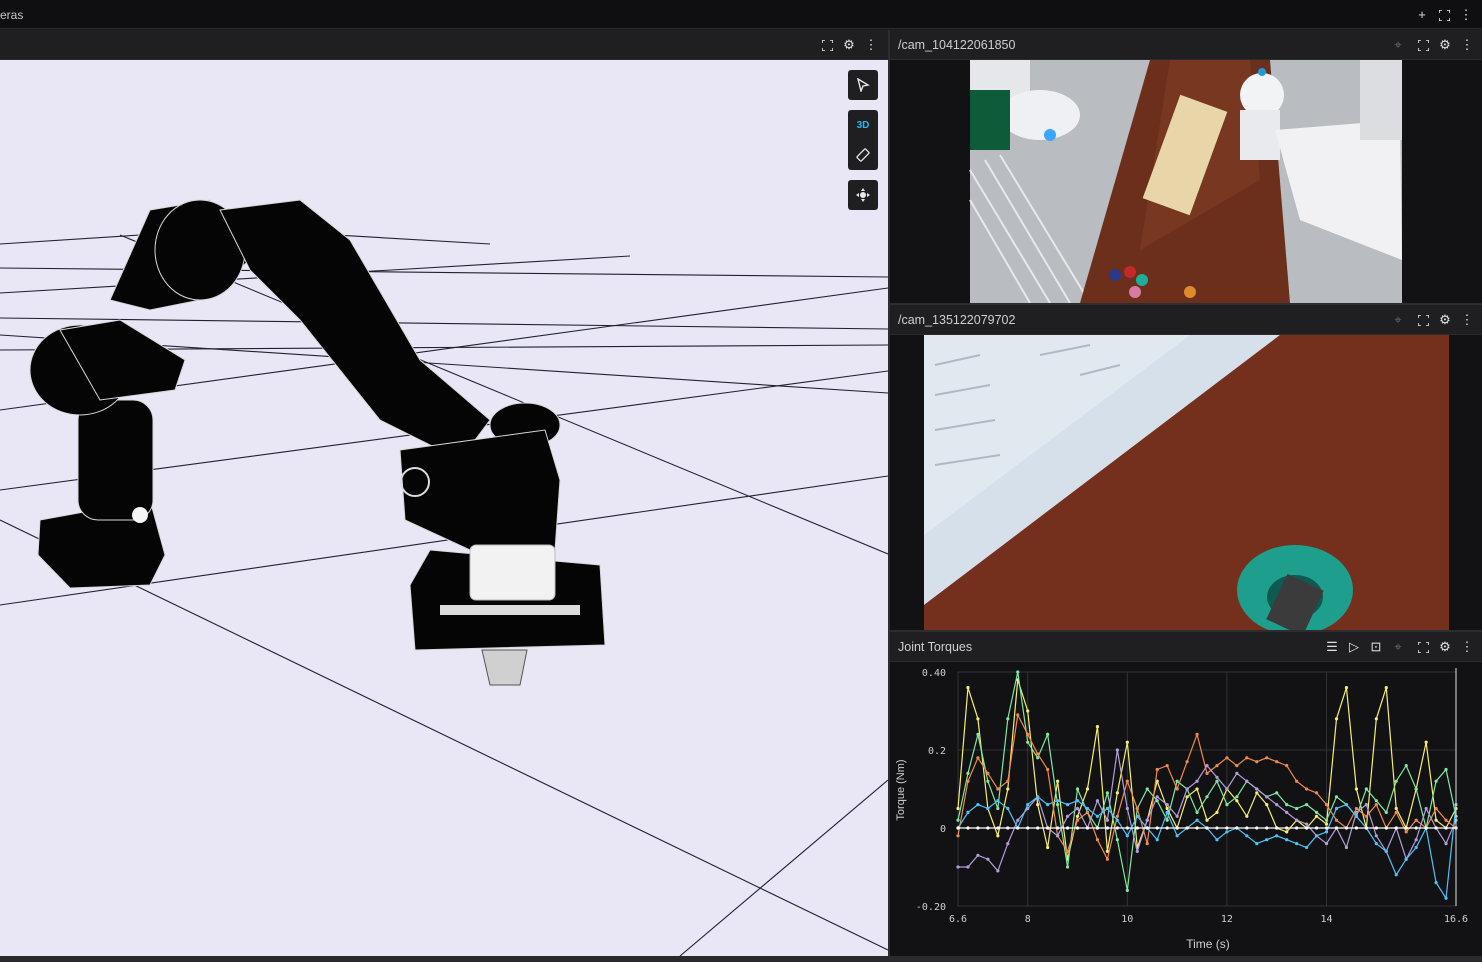 This screenshot has height=962, width=1482. What do you see at coordinates (1354, 647) in the screenshot?
I see `play-icon: ▷` at bounding box center [1354, 647].